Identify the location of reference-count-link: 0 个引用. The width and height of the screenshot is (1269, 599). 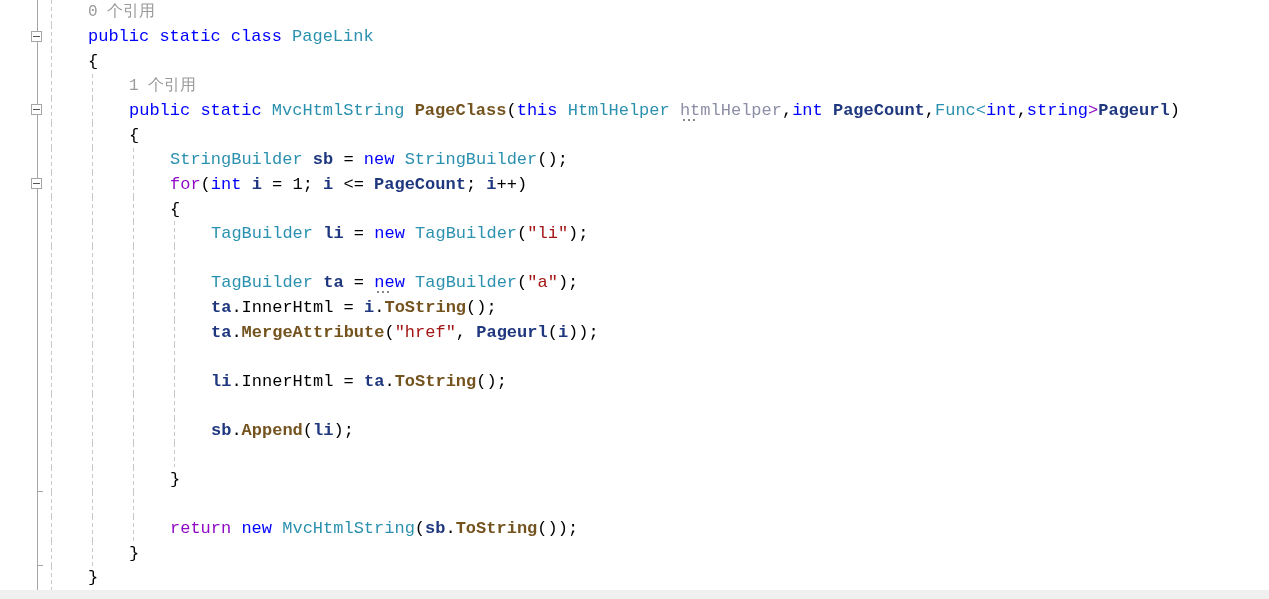
(122, 12).